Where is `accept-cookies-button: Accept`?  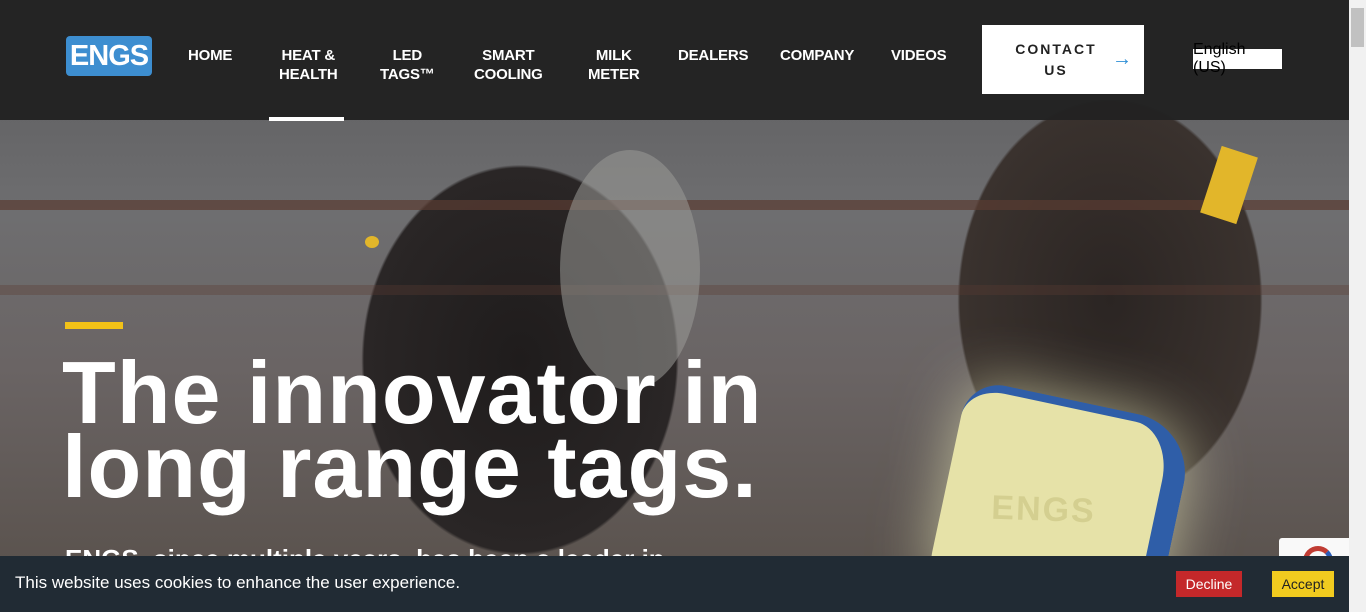 accept-cookies-button: Accept is located at coordinates (1303, 584).